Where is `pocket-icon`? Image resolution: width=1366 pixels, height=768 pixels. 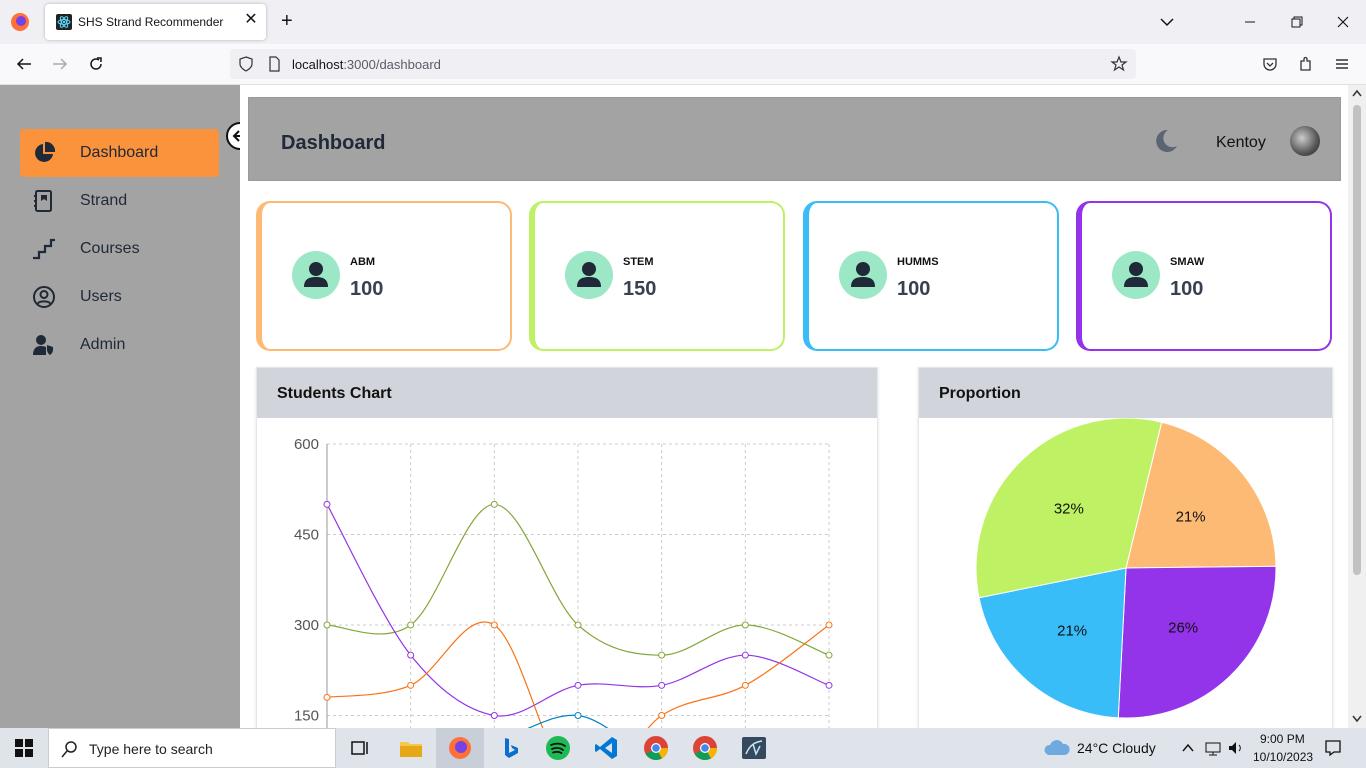
pocket-icon is located at coordinates (1270, 64).